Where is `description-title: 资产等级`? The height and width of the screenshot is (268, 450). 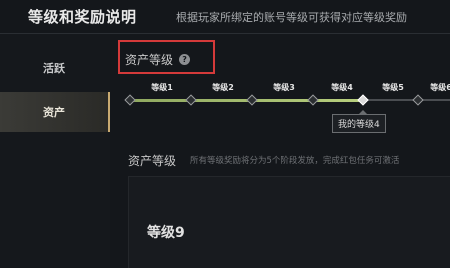
description-title: 资产等级 is located at coordinates (152, 161).